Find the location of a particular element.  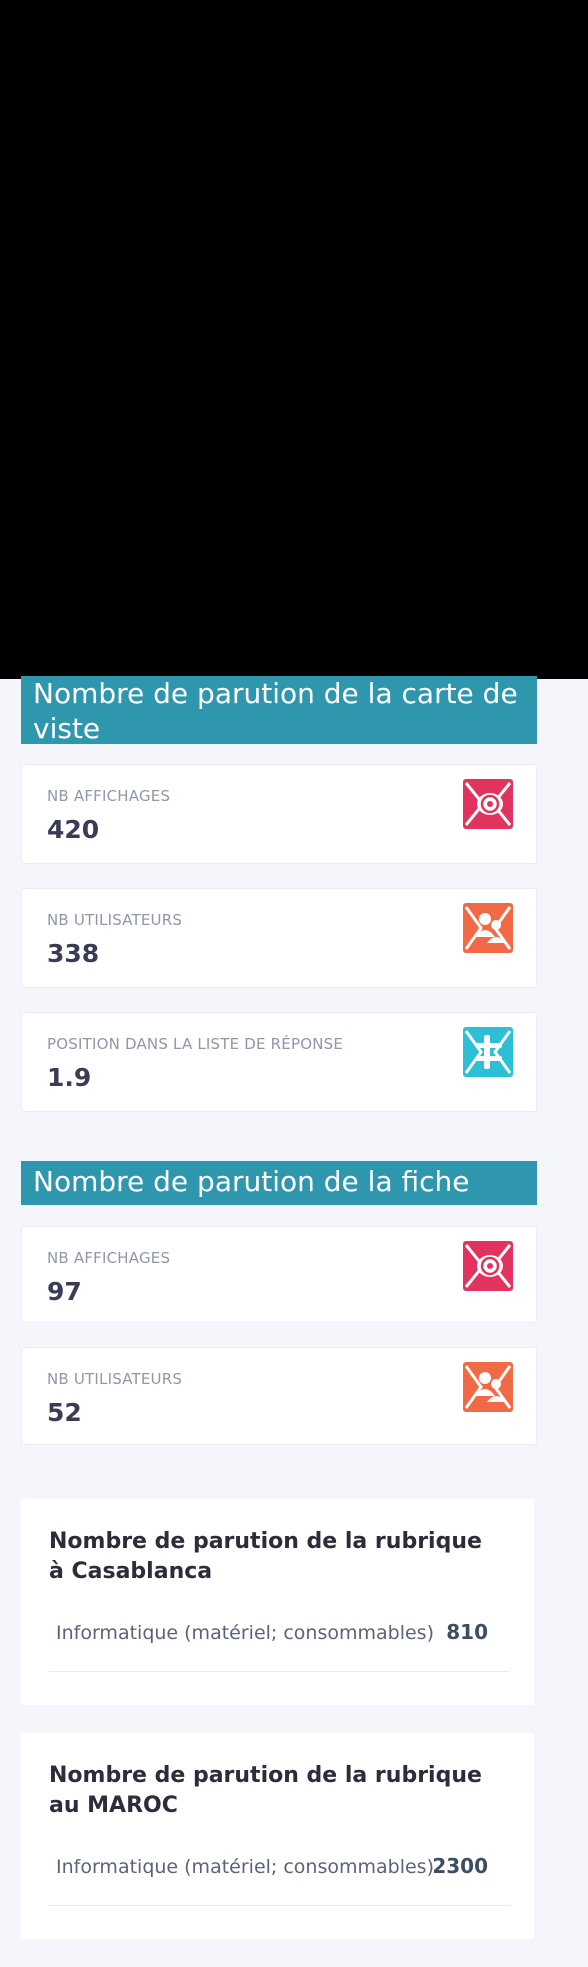

stat-card-fiche-utilisateurs: NB UTILISATEURS 52 is located at coordinates (279, 1396).